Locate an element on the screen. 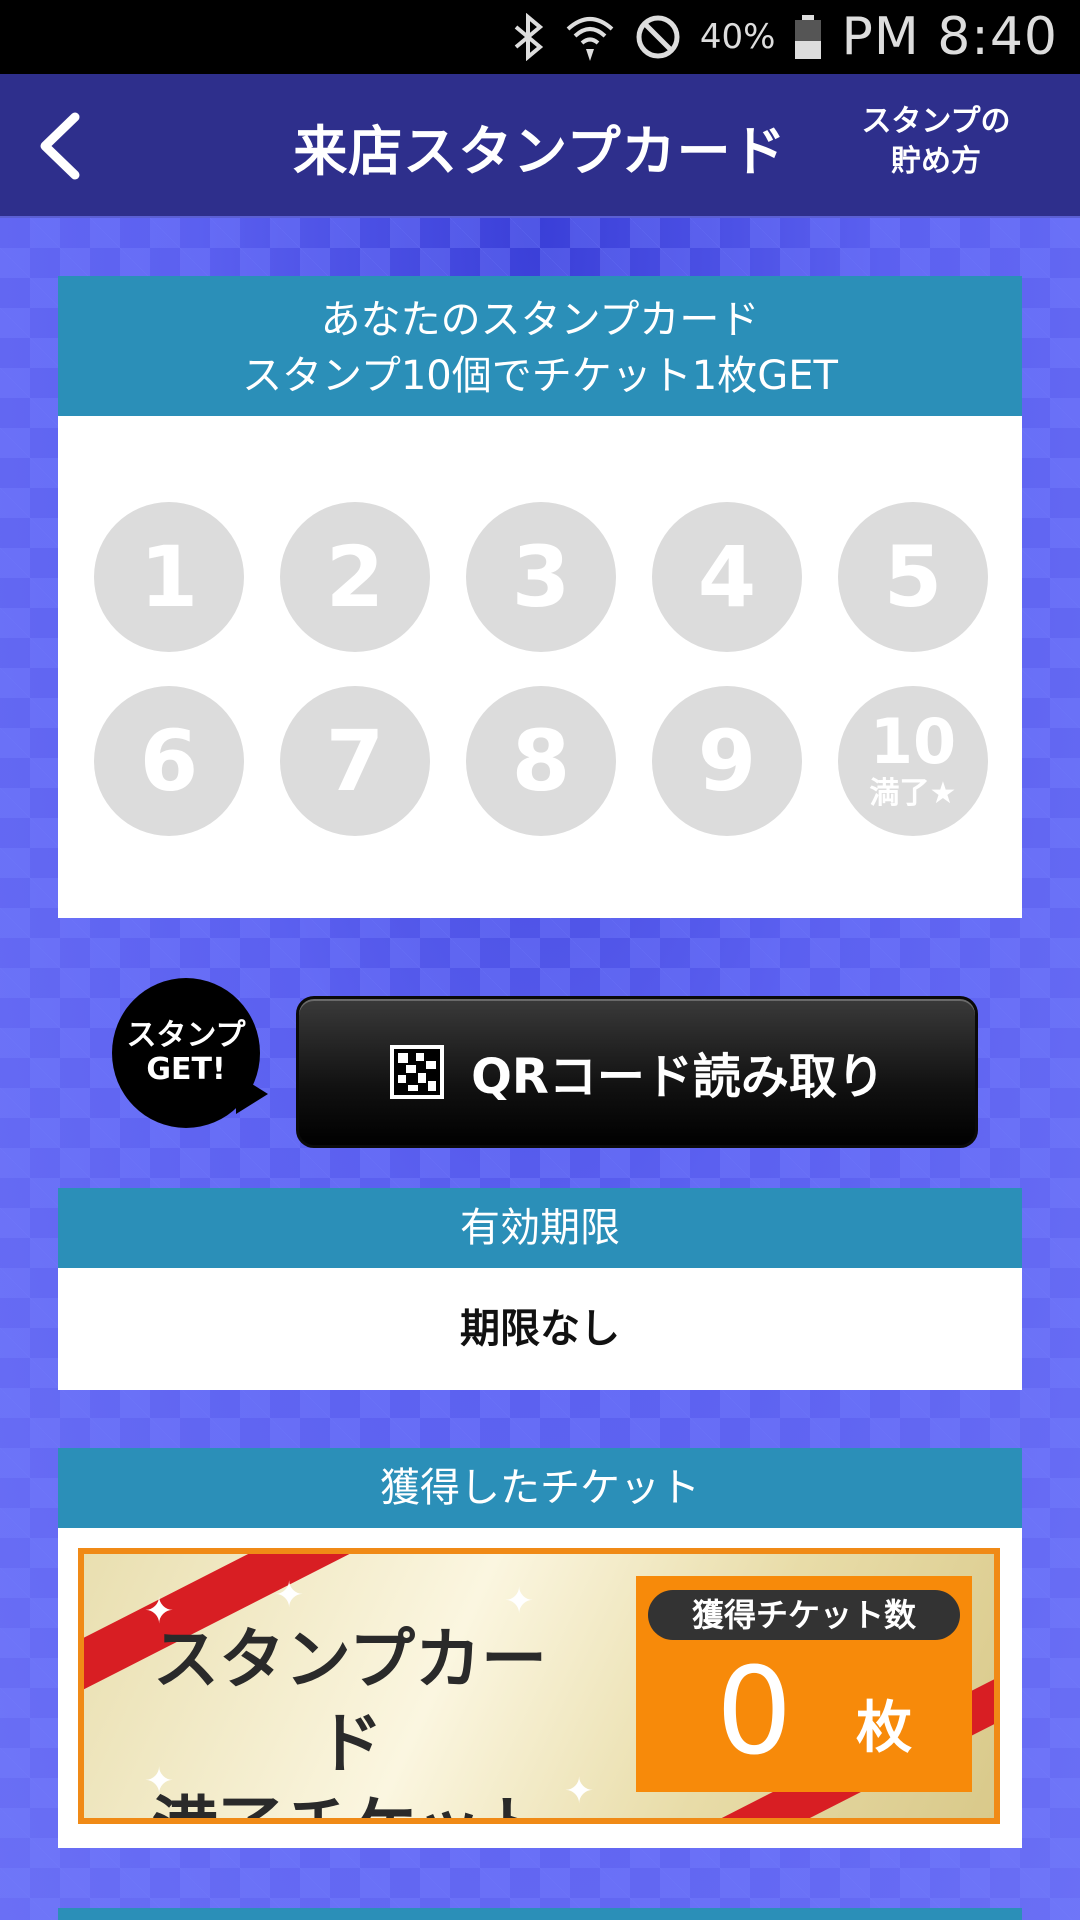 This screenshot has width=1080, height=1920. howto-line1: スタンプの is located at coordinates (936, 121).